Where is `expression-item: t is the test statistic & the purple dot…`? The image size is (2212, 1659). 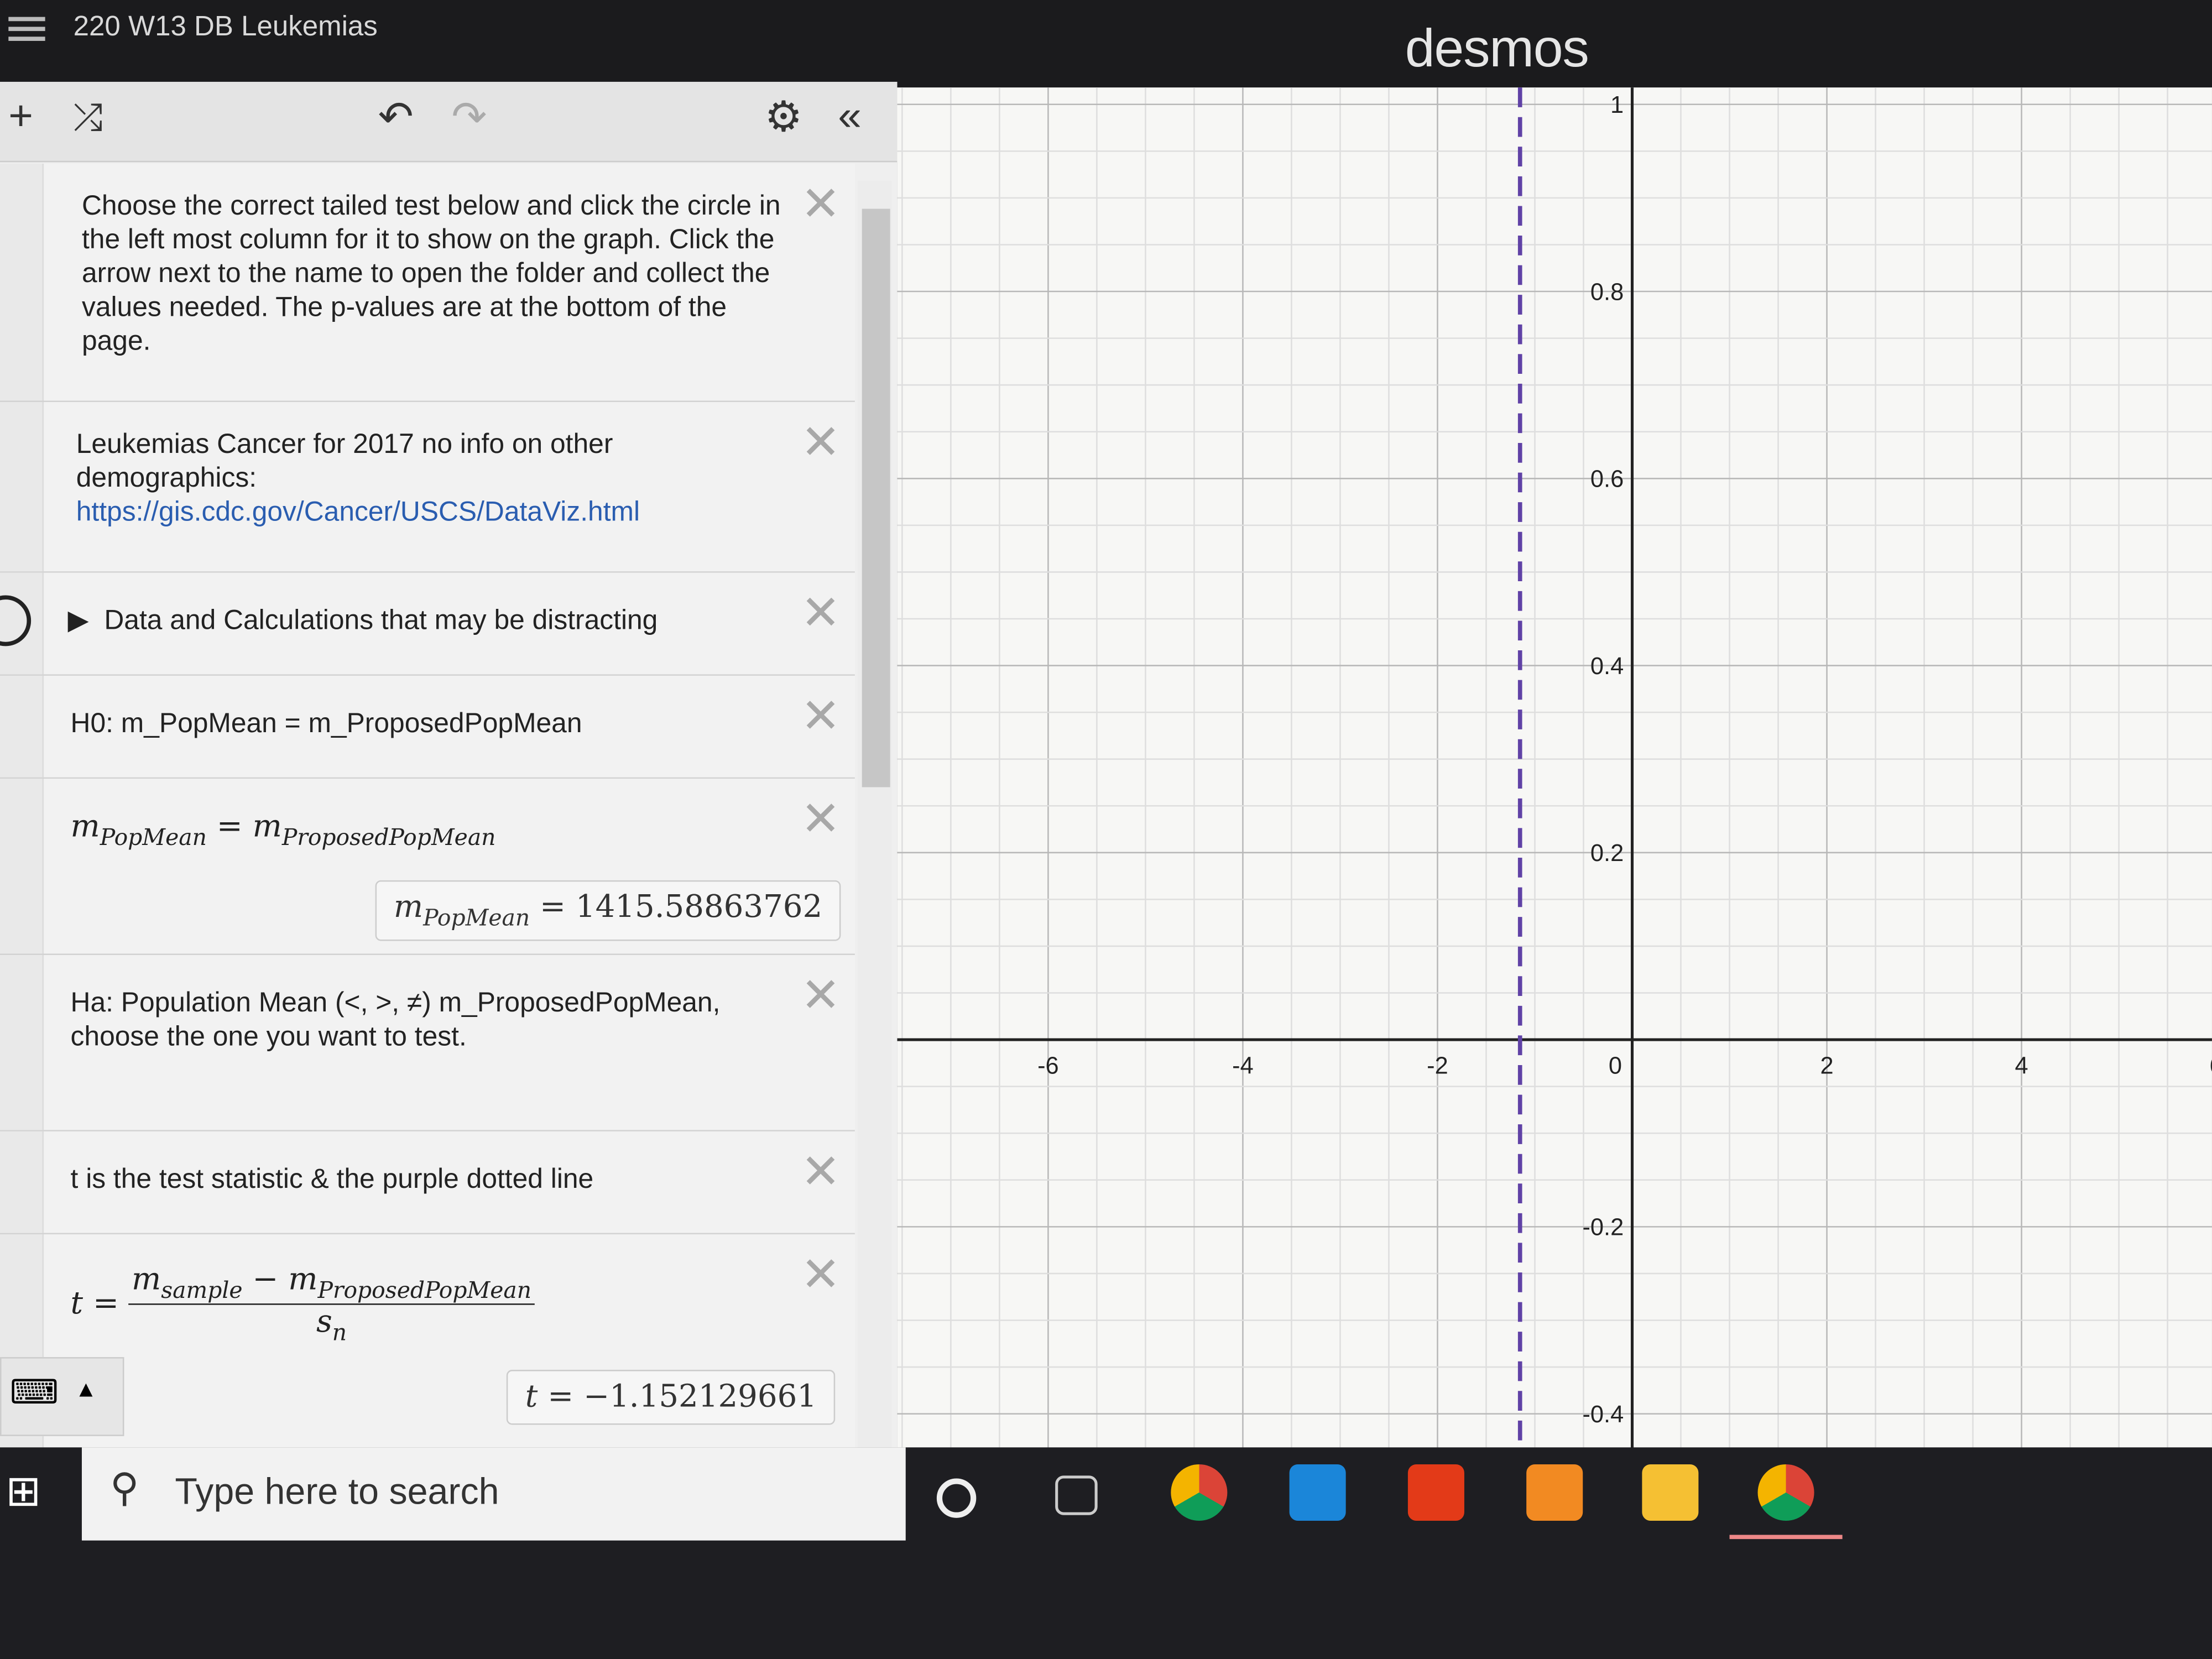 expression-item: t is the test statistic & the purple dot… is located at coordinates (428, 1183).